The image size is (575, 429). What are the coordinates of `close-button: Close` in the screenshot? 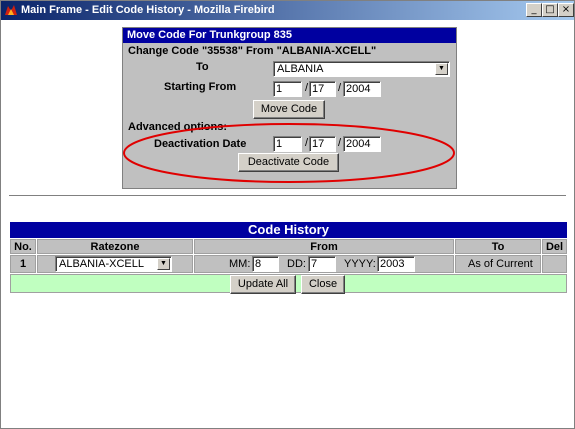 It's located at (323, 284).